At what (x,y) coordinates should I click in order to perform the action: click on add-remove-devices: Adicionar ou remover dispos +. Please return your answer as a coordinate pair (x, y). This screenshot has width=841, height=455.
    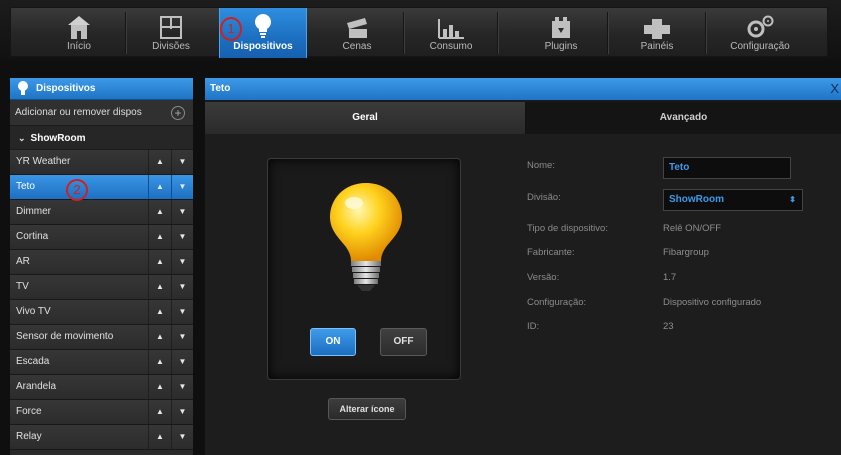
    Looking at the image, I should click on (101, 113).